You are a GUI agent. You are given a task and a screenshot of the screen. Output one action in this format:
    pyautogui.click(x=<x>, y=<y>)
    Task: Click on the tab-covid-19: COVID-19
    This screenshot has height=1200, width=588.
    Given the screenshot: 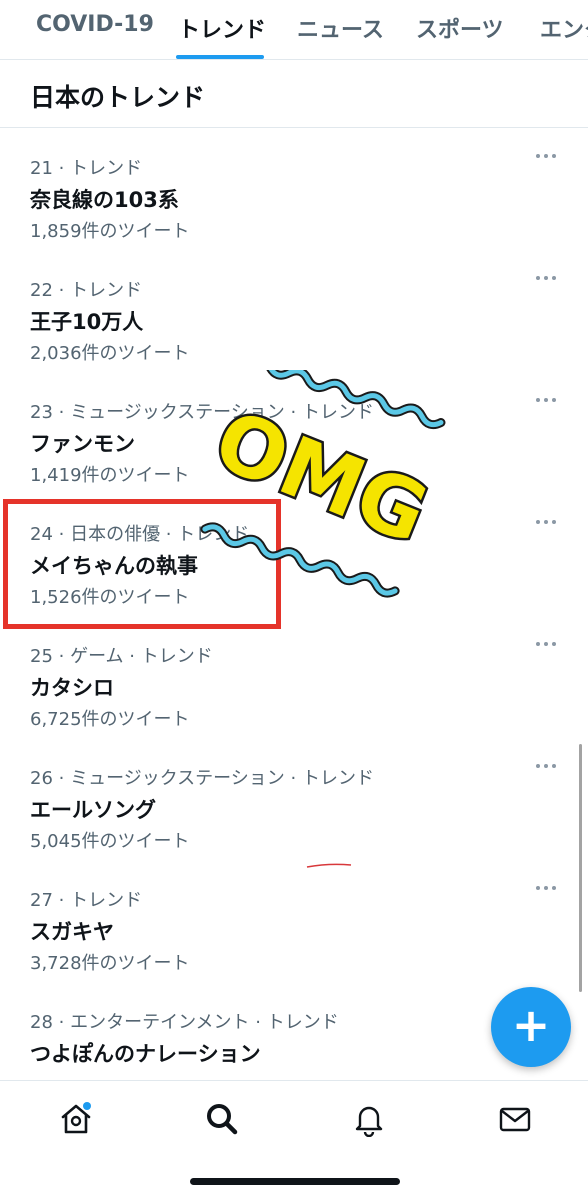 What is the action you would take?
    pyautogui.click(x=95, y=24)
    